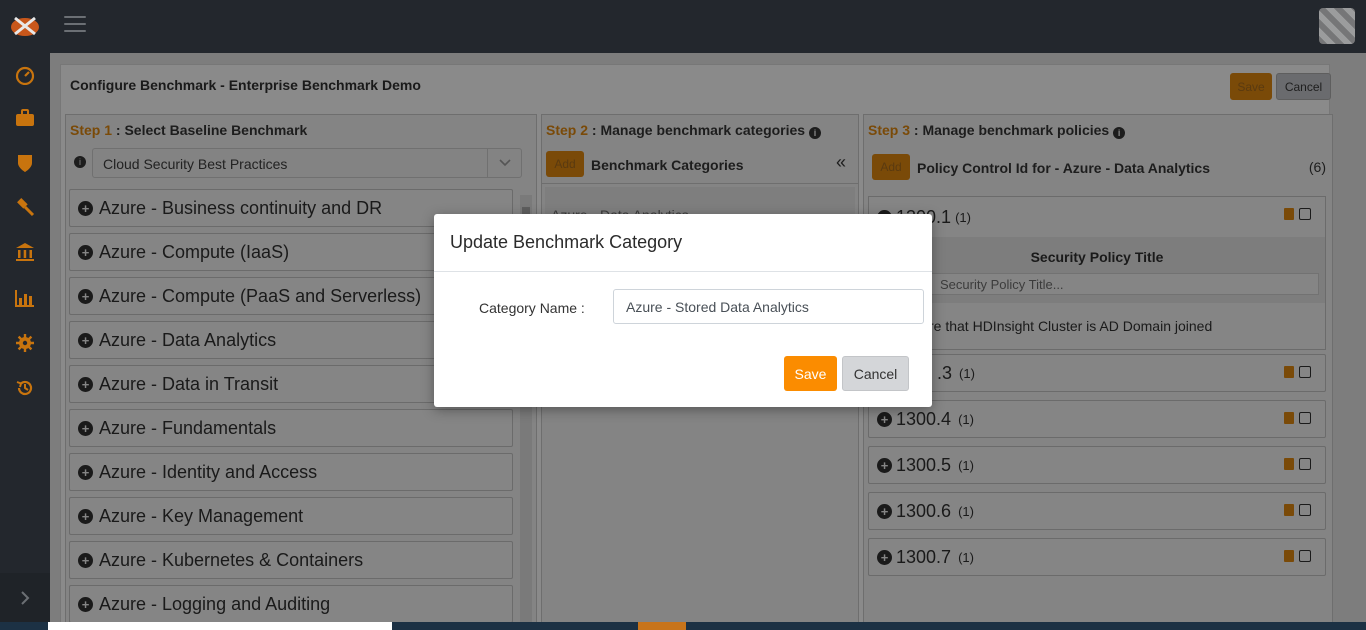  Describe the element at coordinates (291, 560) in the screenshot. I see `baseline-list-item: + Azure - Kubernetes & Containers` at that location.